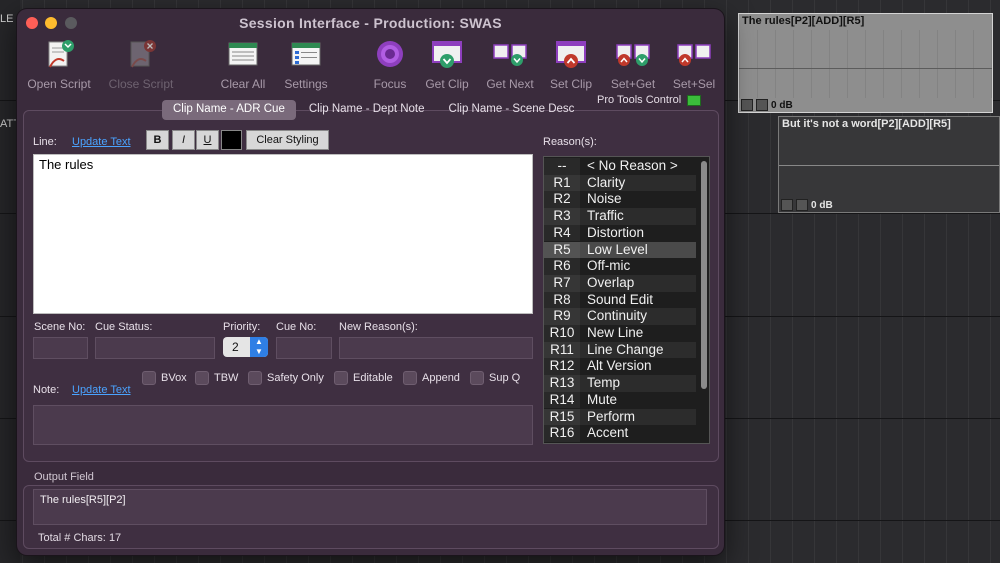 The width and height of the screenshot is (1000, 563). I want to click on tbw-label: TBW, so click(226, 378).